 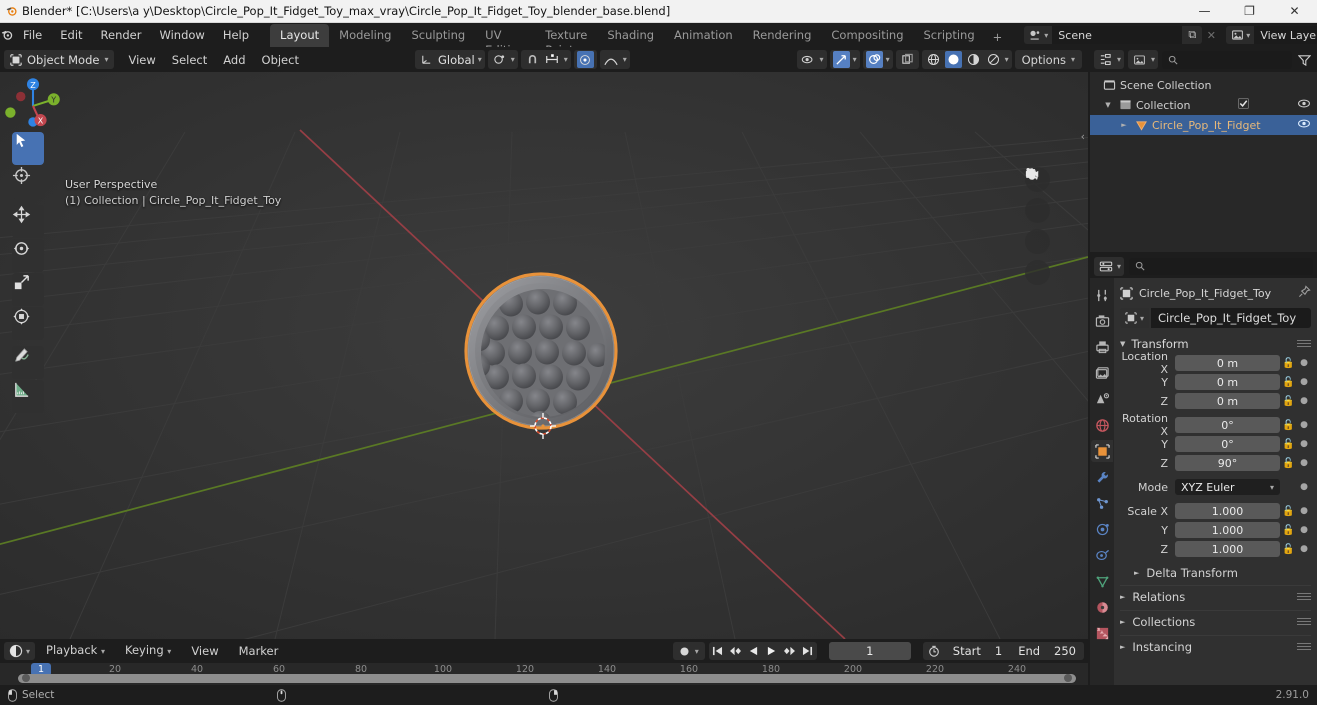 I want to click on rotation-z-field: 90°, so click(x=1227, y=463).